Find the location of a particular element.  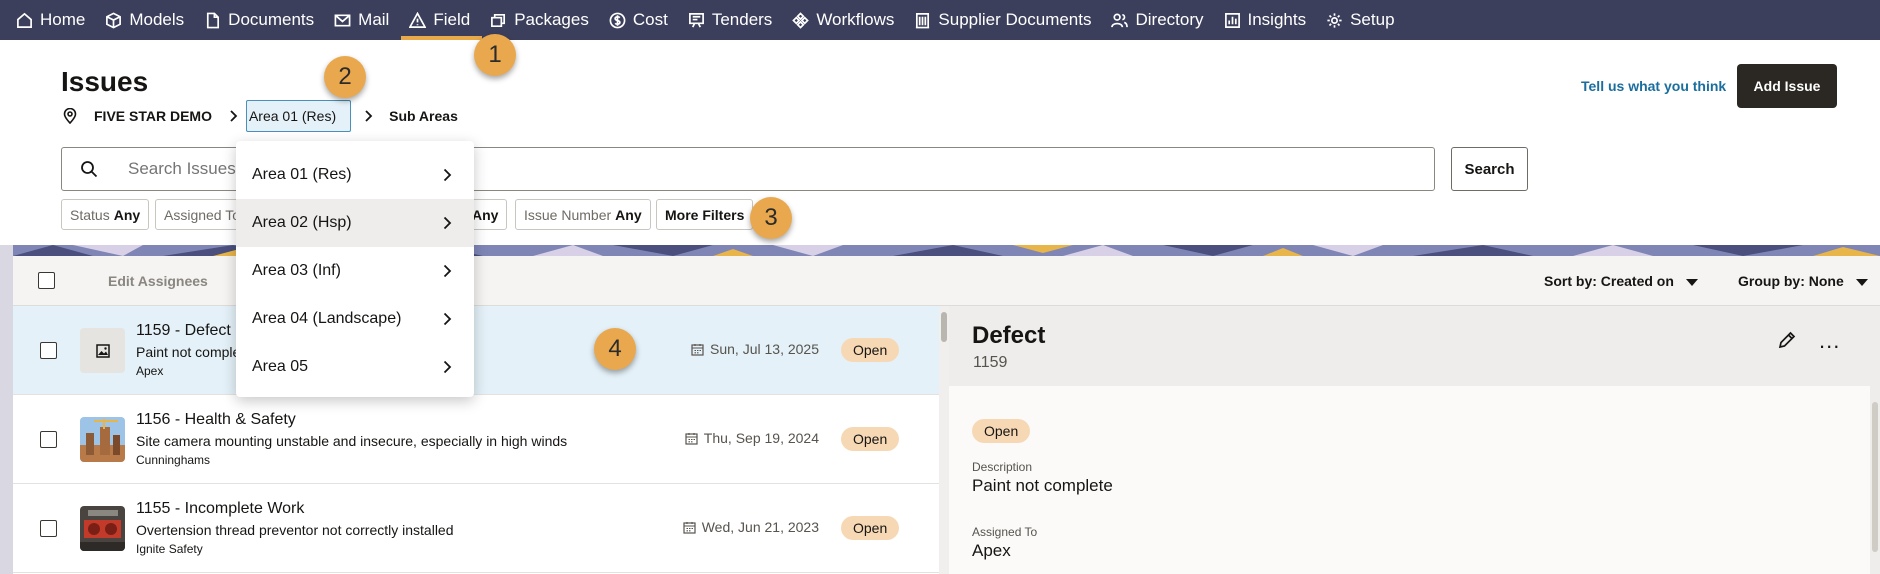

filter-label: Assigned To is located at coordinates (202, 214).